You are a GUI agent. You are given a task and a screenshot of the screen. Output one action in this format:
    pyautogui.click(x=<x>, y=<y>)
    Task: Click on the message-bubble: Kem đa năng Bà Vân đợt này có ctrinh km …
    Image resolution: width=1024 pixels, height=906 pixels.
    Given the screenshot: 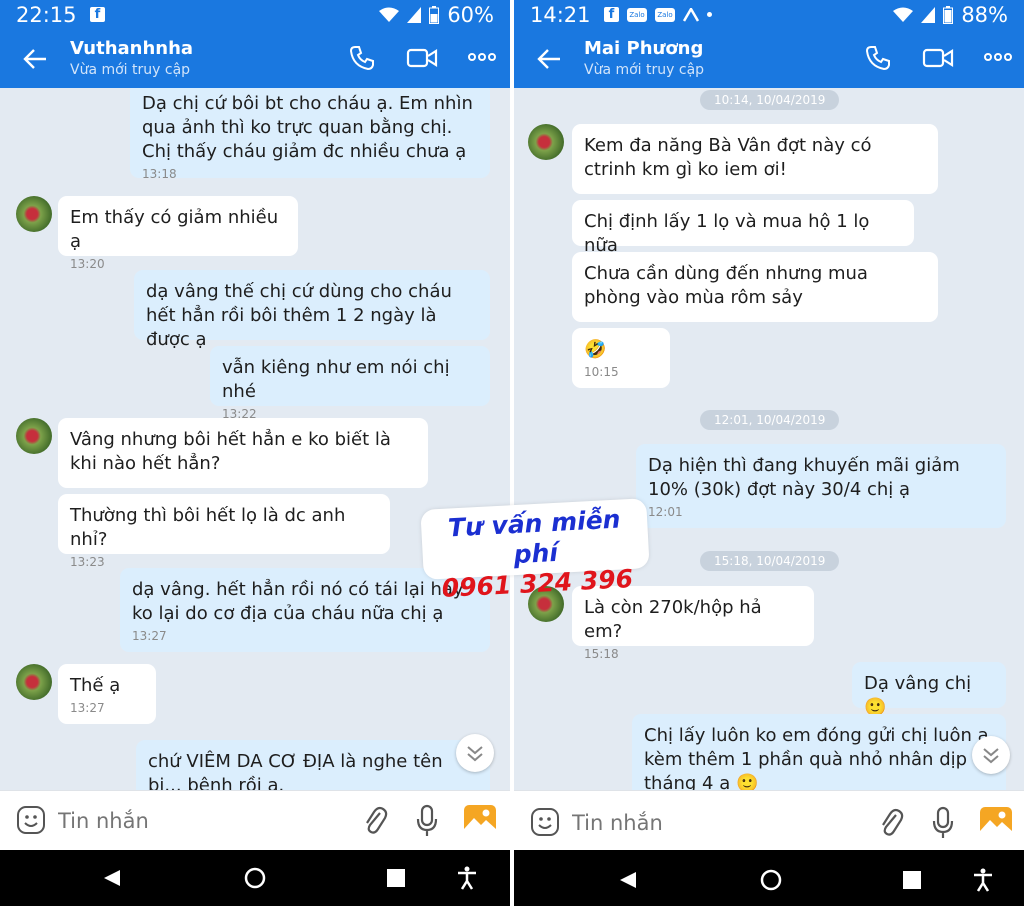 What is the action you would take?
    pyautogui.click(x=755, y=159)
    